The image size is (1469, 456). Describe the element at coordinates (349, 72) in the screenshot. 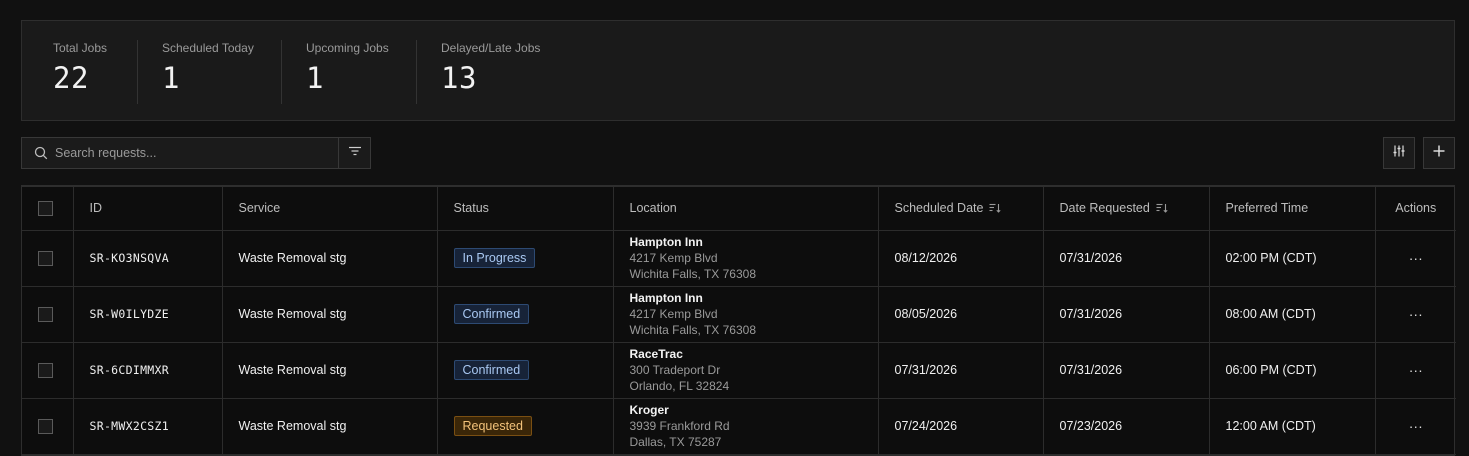

I see `stat-upcoming-jobs: Upcoming Jobs 1` at that location.